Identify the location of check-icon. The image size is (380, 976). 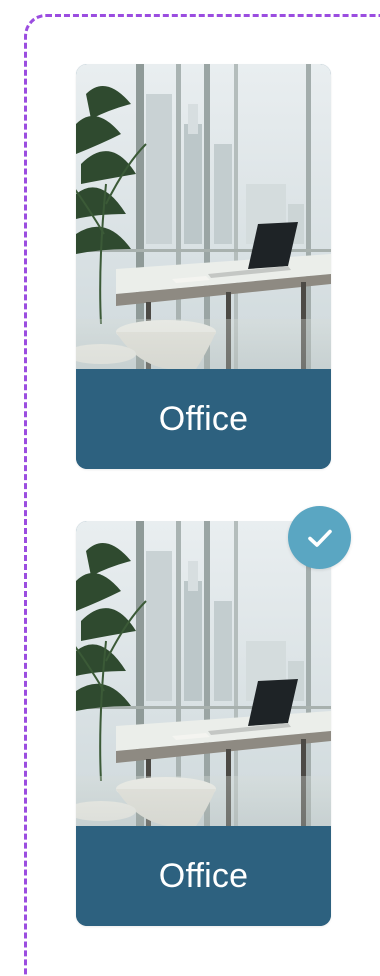
(319, 538).